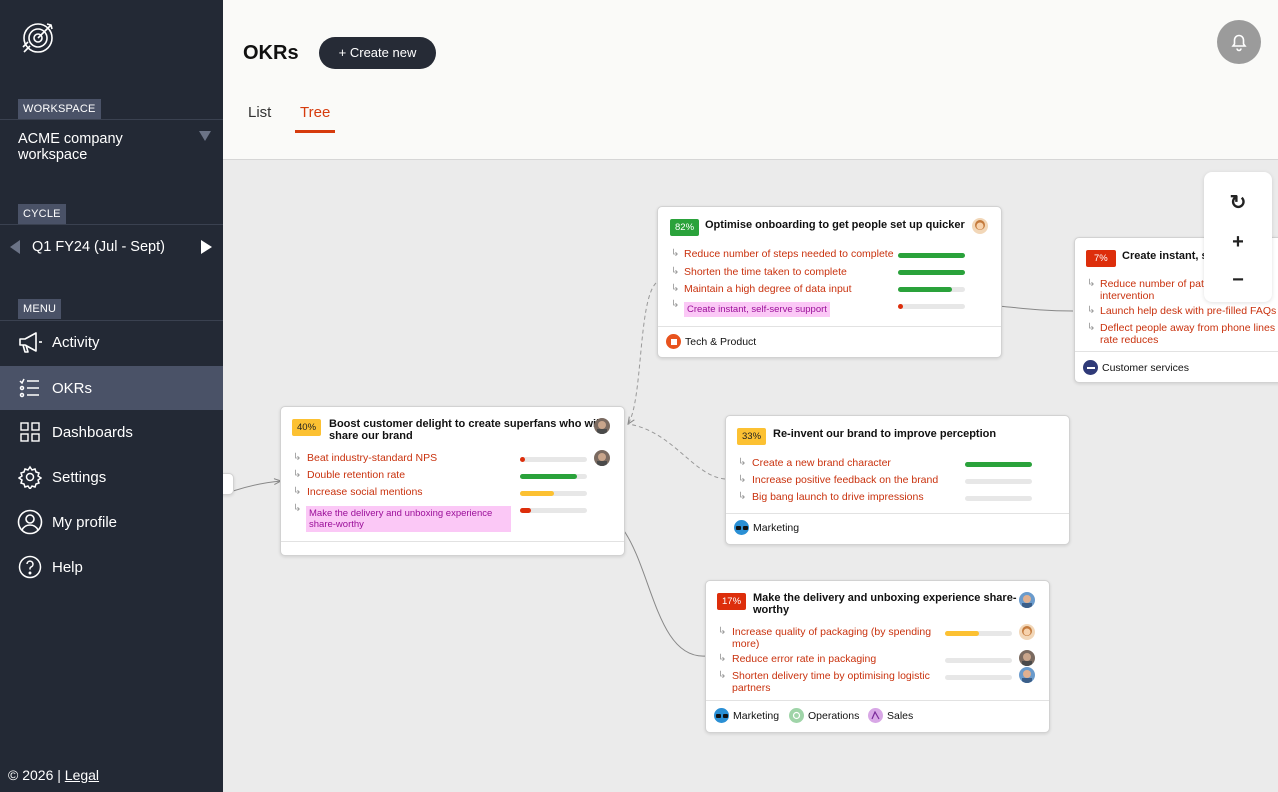  Describe the element at coordinates (85, 522) in the screenshot. I see `sidebar-item-label: My profile` at that location.